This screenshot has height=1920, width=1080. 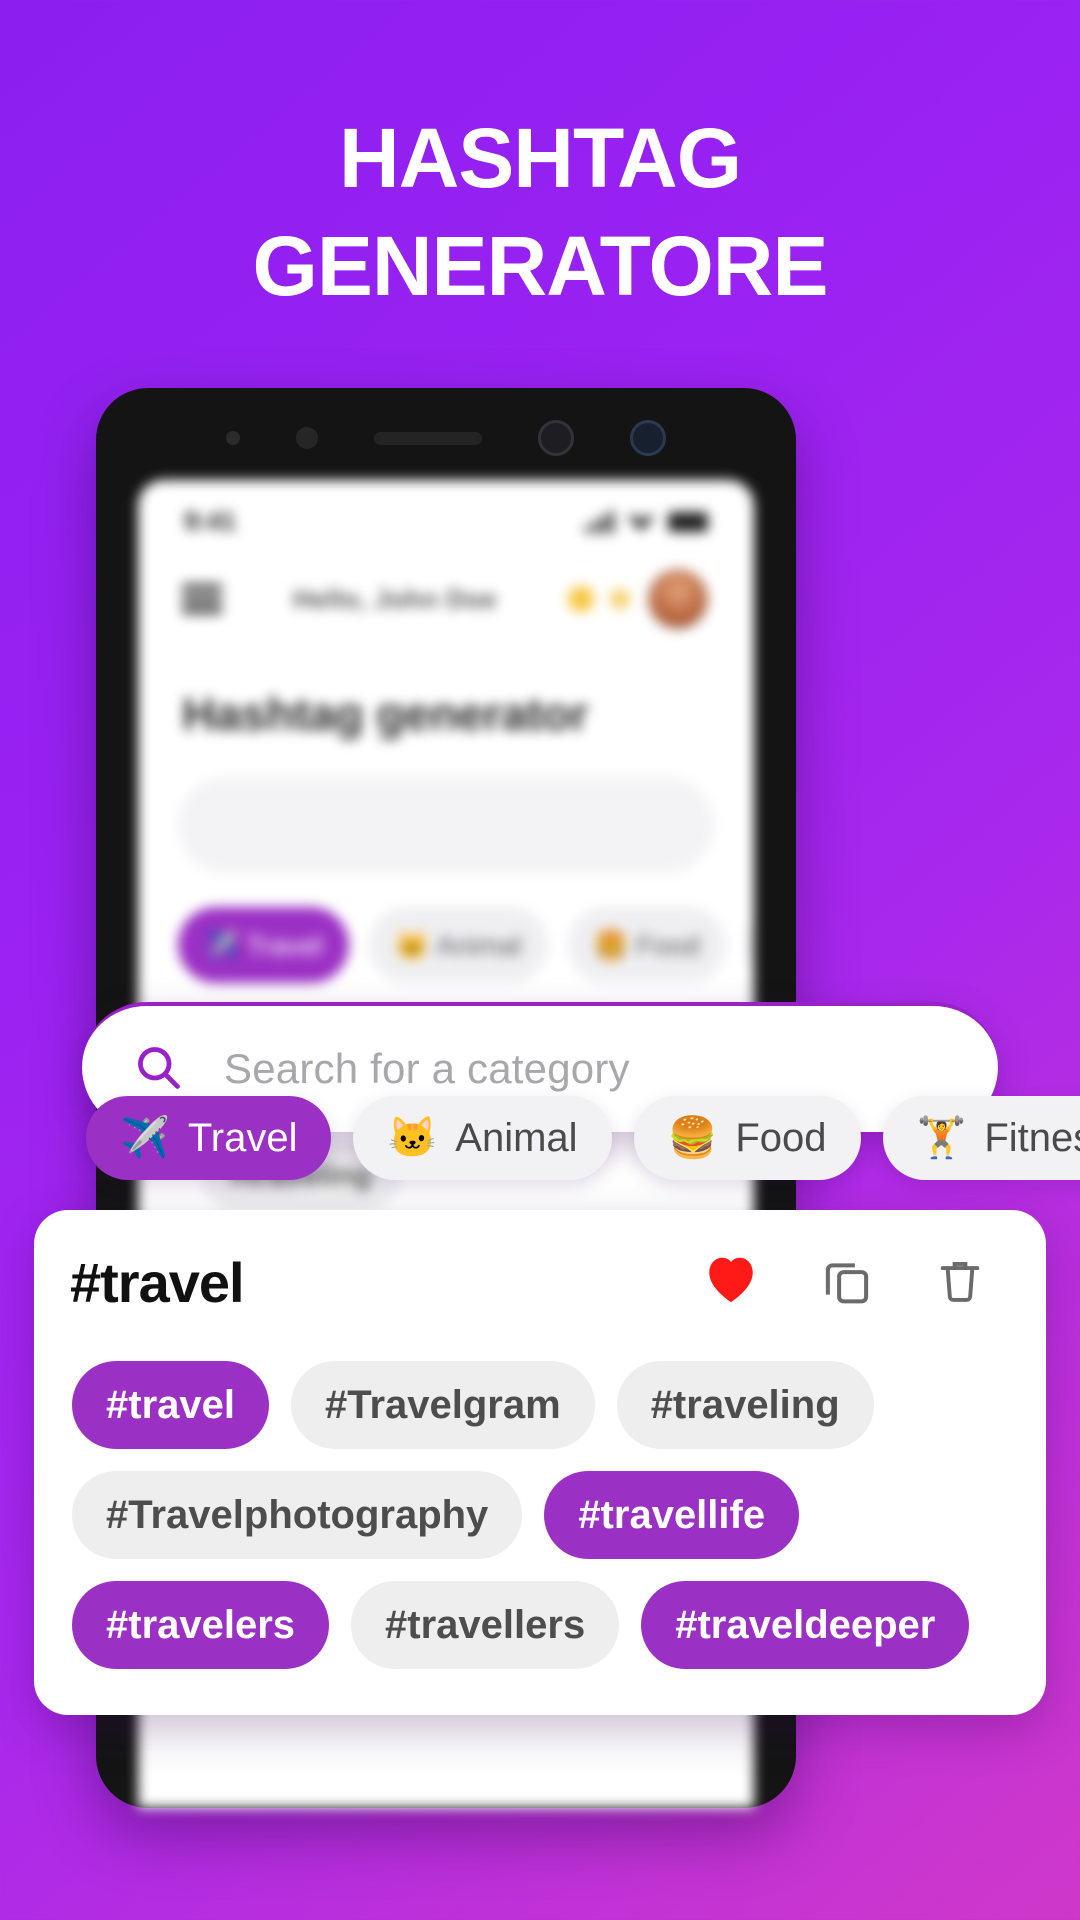 What do you see at coordinates (170, 1405) in the screenshot?
I see `hashtag-chip: #travel` at bounding box center [170, 1405].